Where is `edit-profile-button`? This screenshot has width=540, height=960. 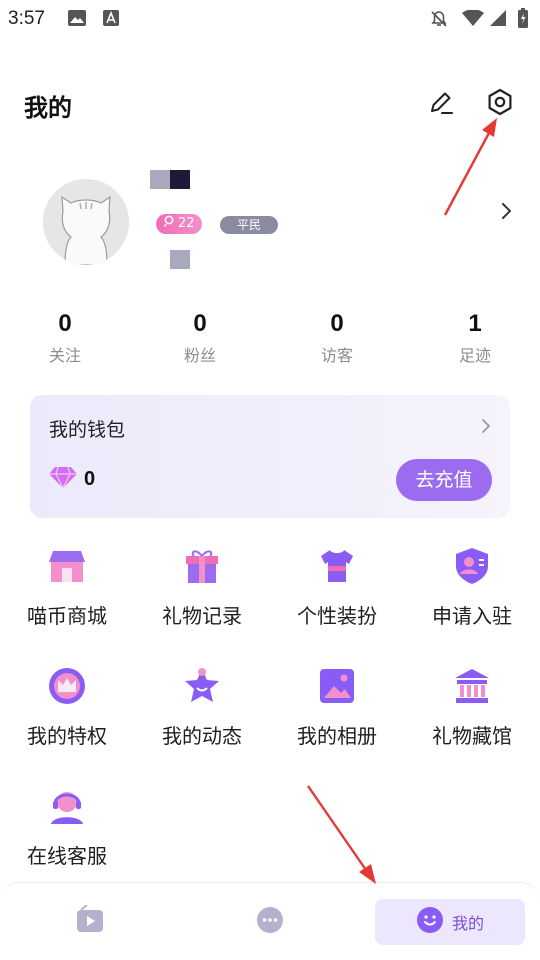 edit-profile-button is located at coordinates (441, 104).